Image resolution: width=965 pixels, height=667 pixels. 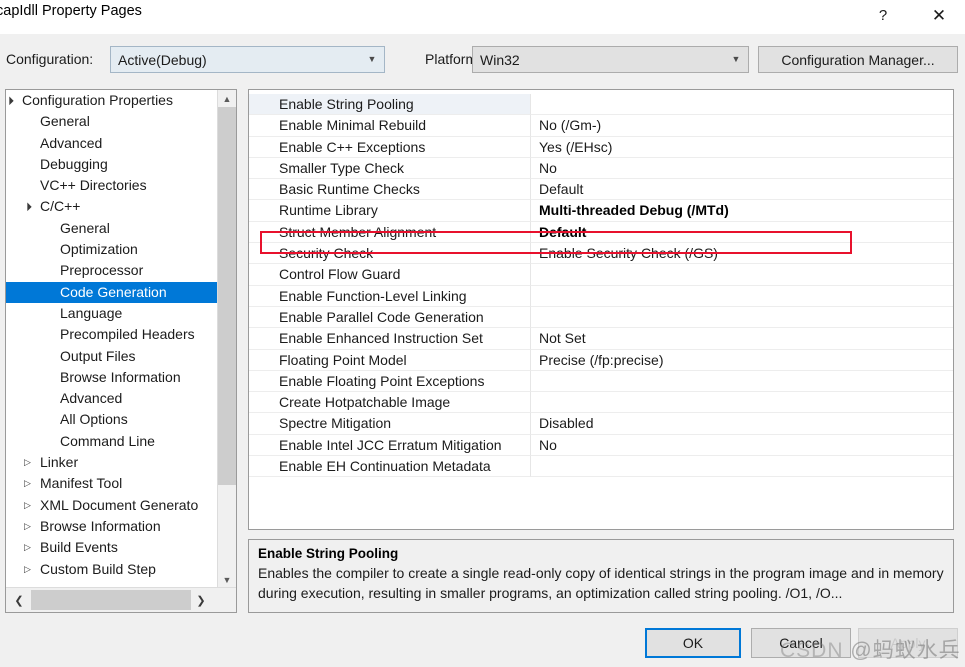 What do you see at coordinates (390, 339) in the screenshot?
I see `property-name: Enable Enhanced Instruction Set` at bounding box center [390, 339].